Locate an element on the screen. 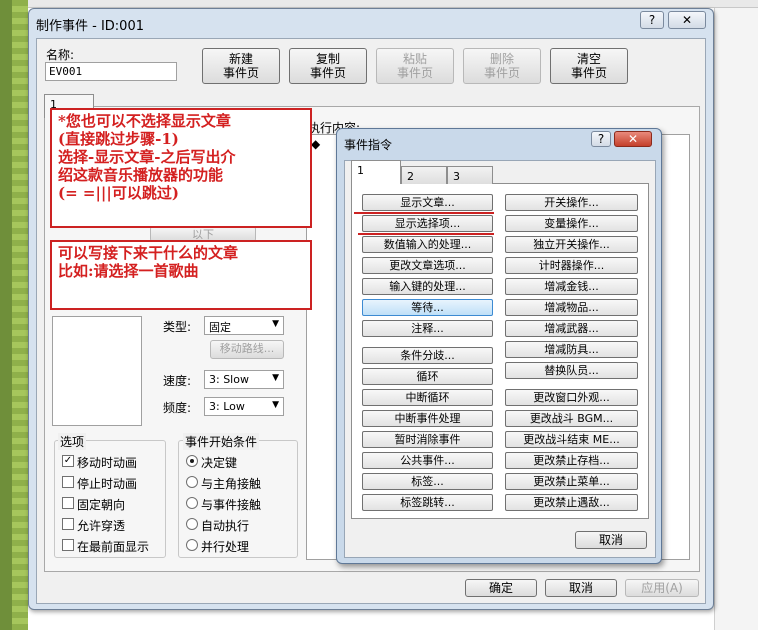 The image size is (758, 630). move-freq-select: 3: Low ▼ is located at coordinates (244, 406).